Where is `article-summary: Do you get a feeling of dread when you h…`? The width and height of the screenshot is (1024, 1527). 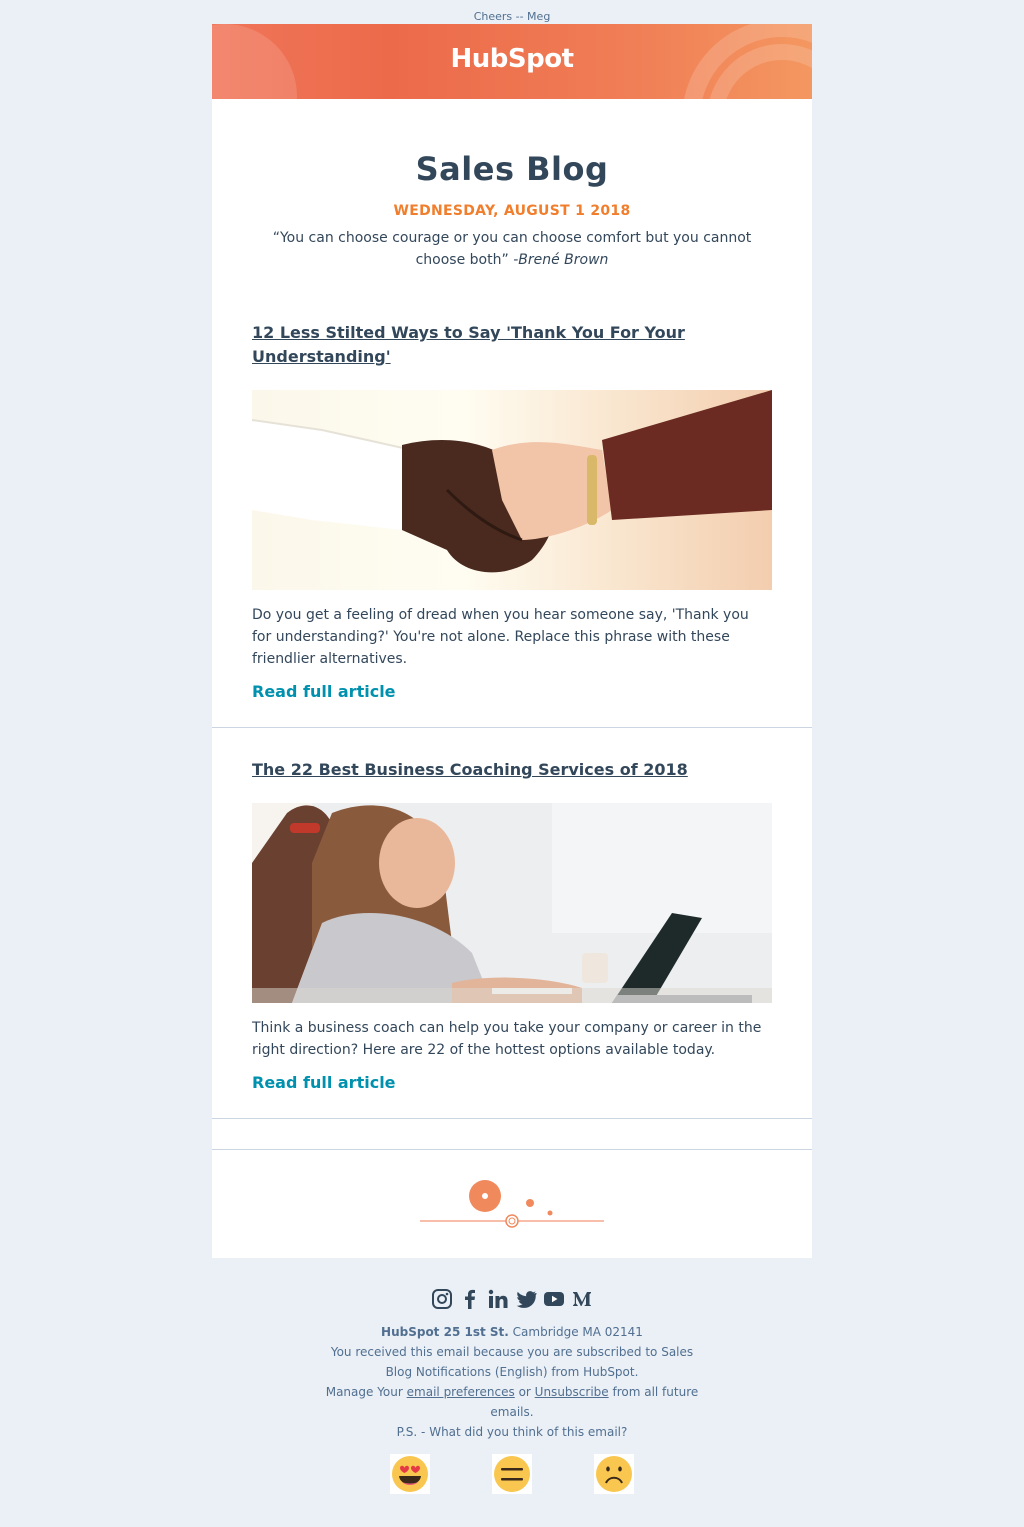 article-summary: Do you get a feeling of dread when you h… is located at coordinates (500, 637).